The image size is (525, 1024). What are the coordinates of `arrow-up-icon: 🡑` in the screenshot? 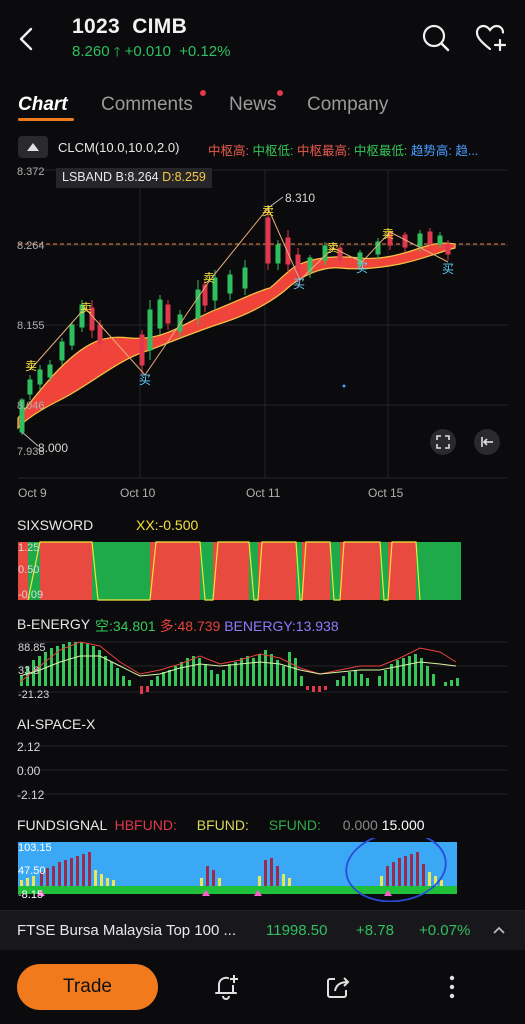 It's located at (117, 51).